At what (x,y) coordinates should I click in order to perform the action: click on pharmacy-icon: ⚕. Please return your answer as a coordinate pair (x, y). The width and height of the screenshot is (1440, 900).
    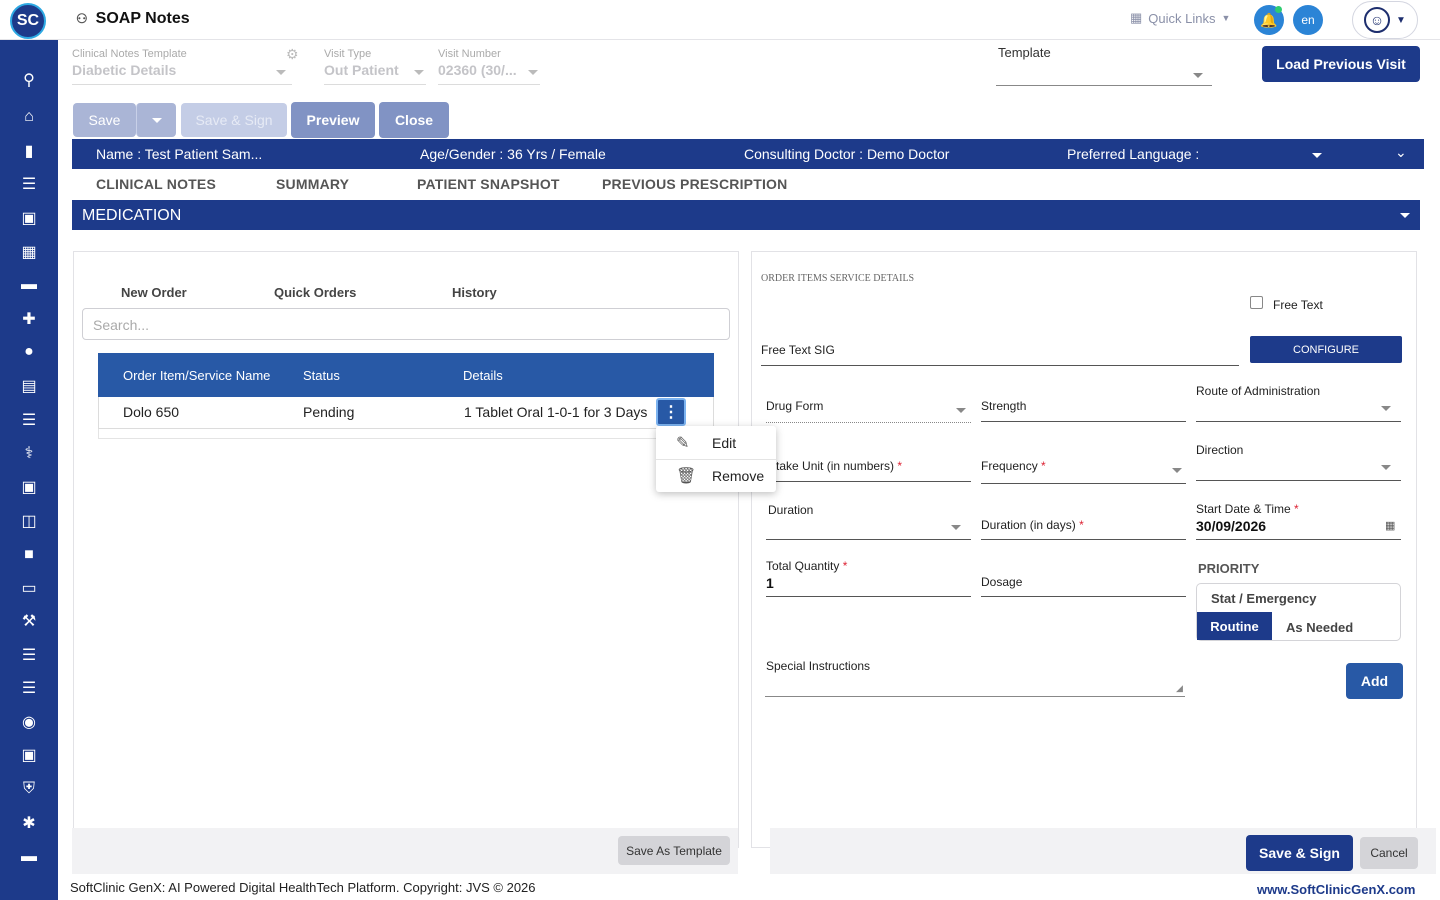
    Looking at the image, I should click on (29, 453).